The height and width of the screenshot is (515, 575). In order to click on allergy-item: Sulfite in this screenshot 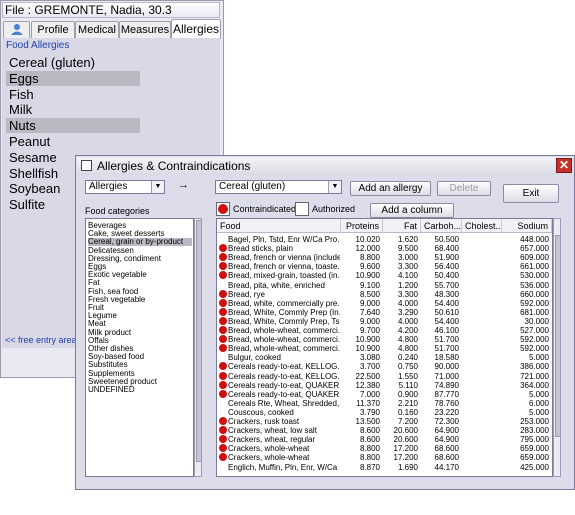, I will do `click(27, 204)`.